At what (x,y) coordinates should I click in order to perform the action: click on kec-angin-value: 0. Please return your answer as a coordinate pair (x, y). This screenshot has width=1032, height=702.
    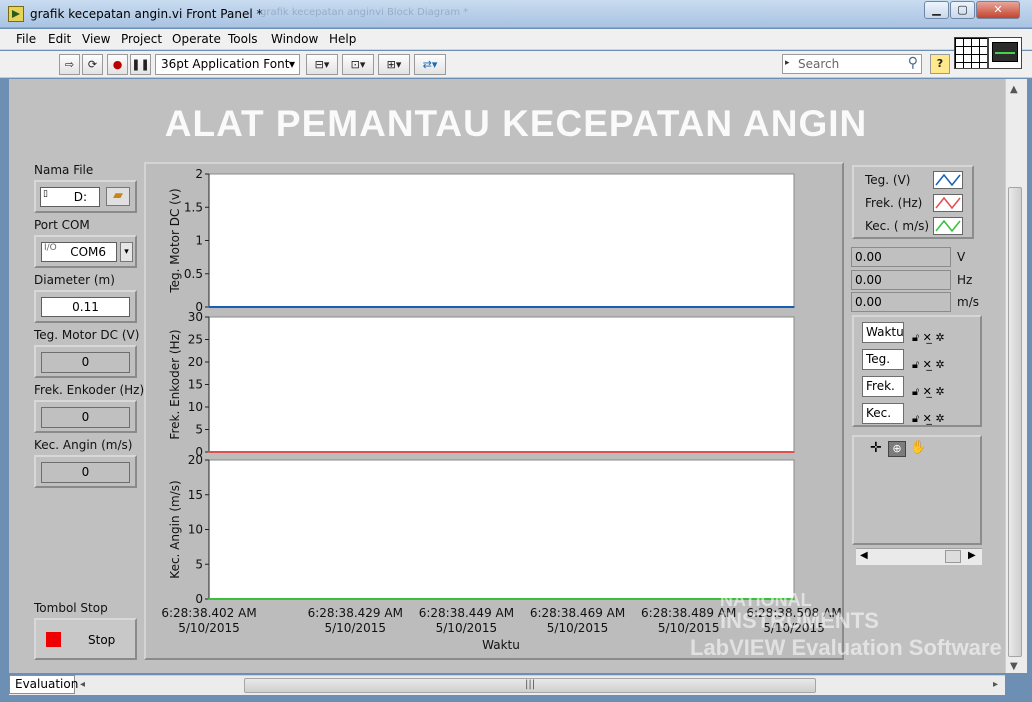
    Looking at the image, I should click on (85, 472).